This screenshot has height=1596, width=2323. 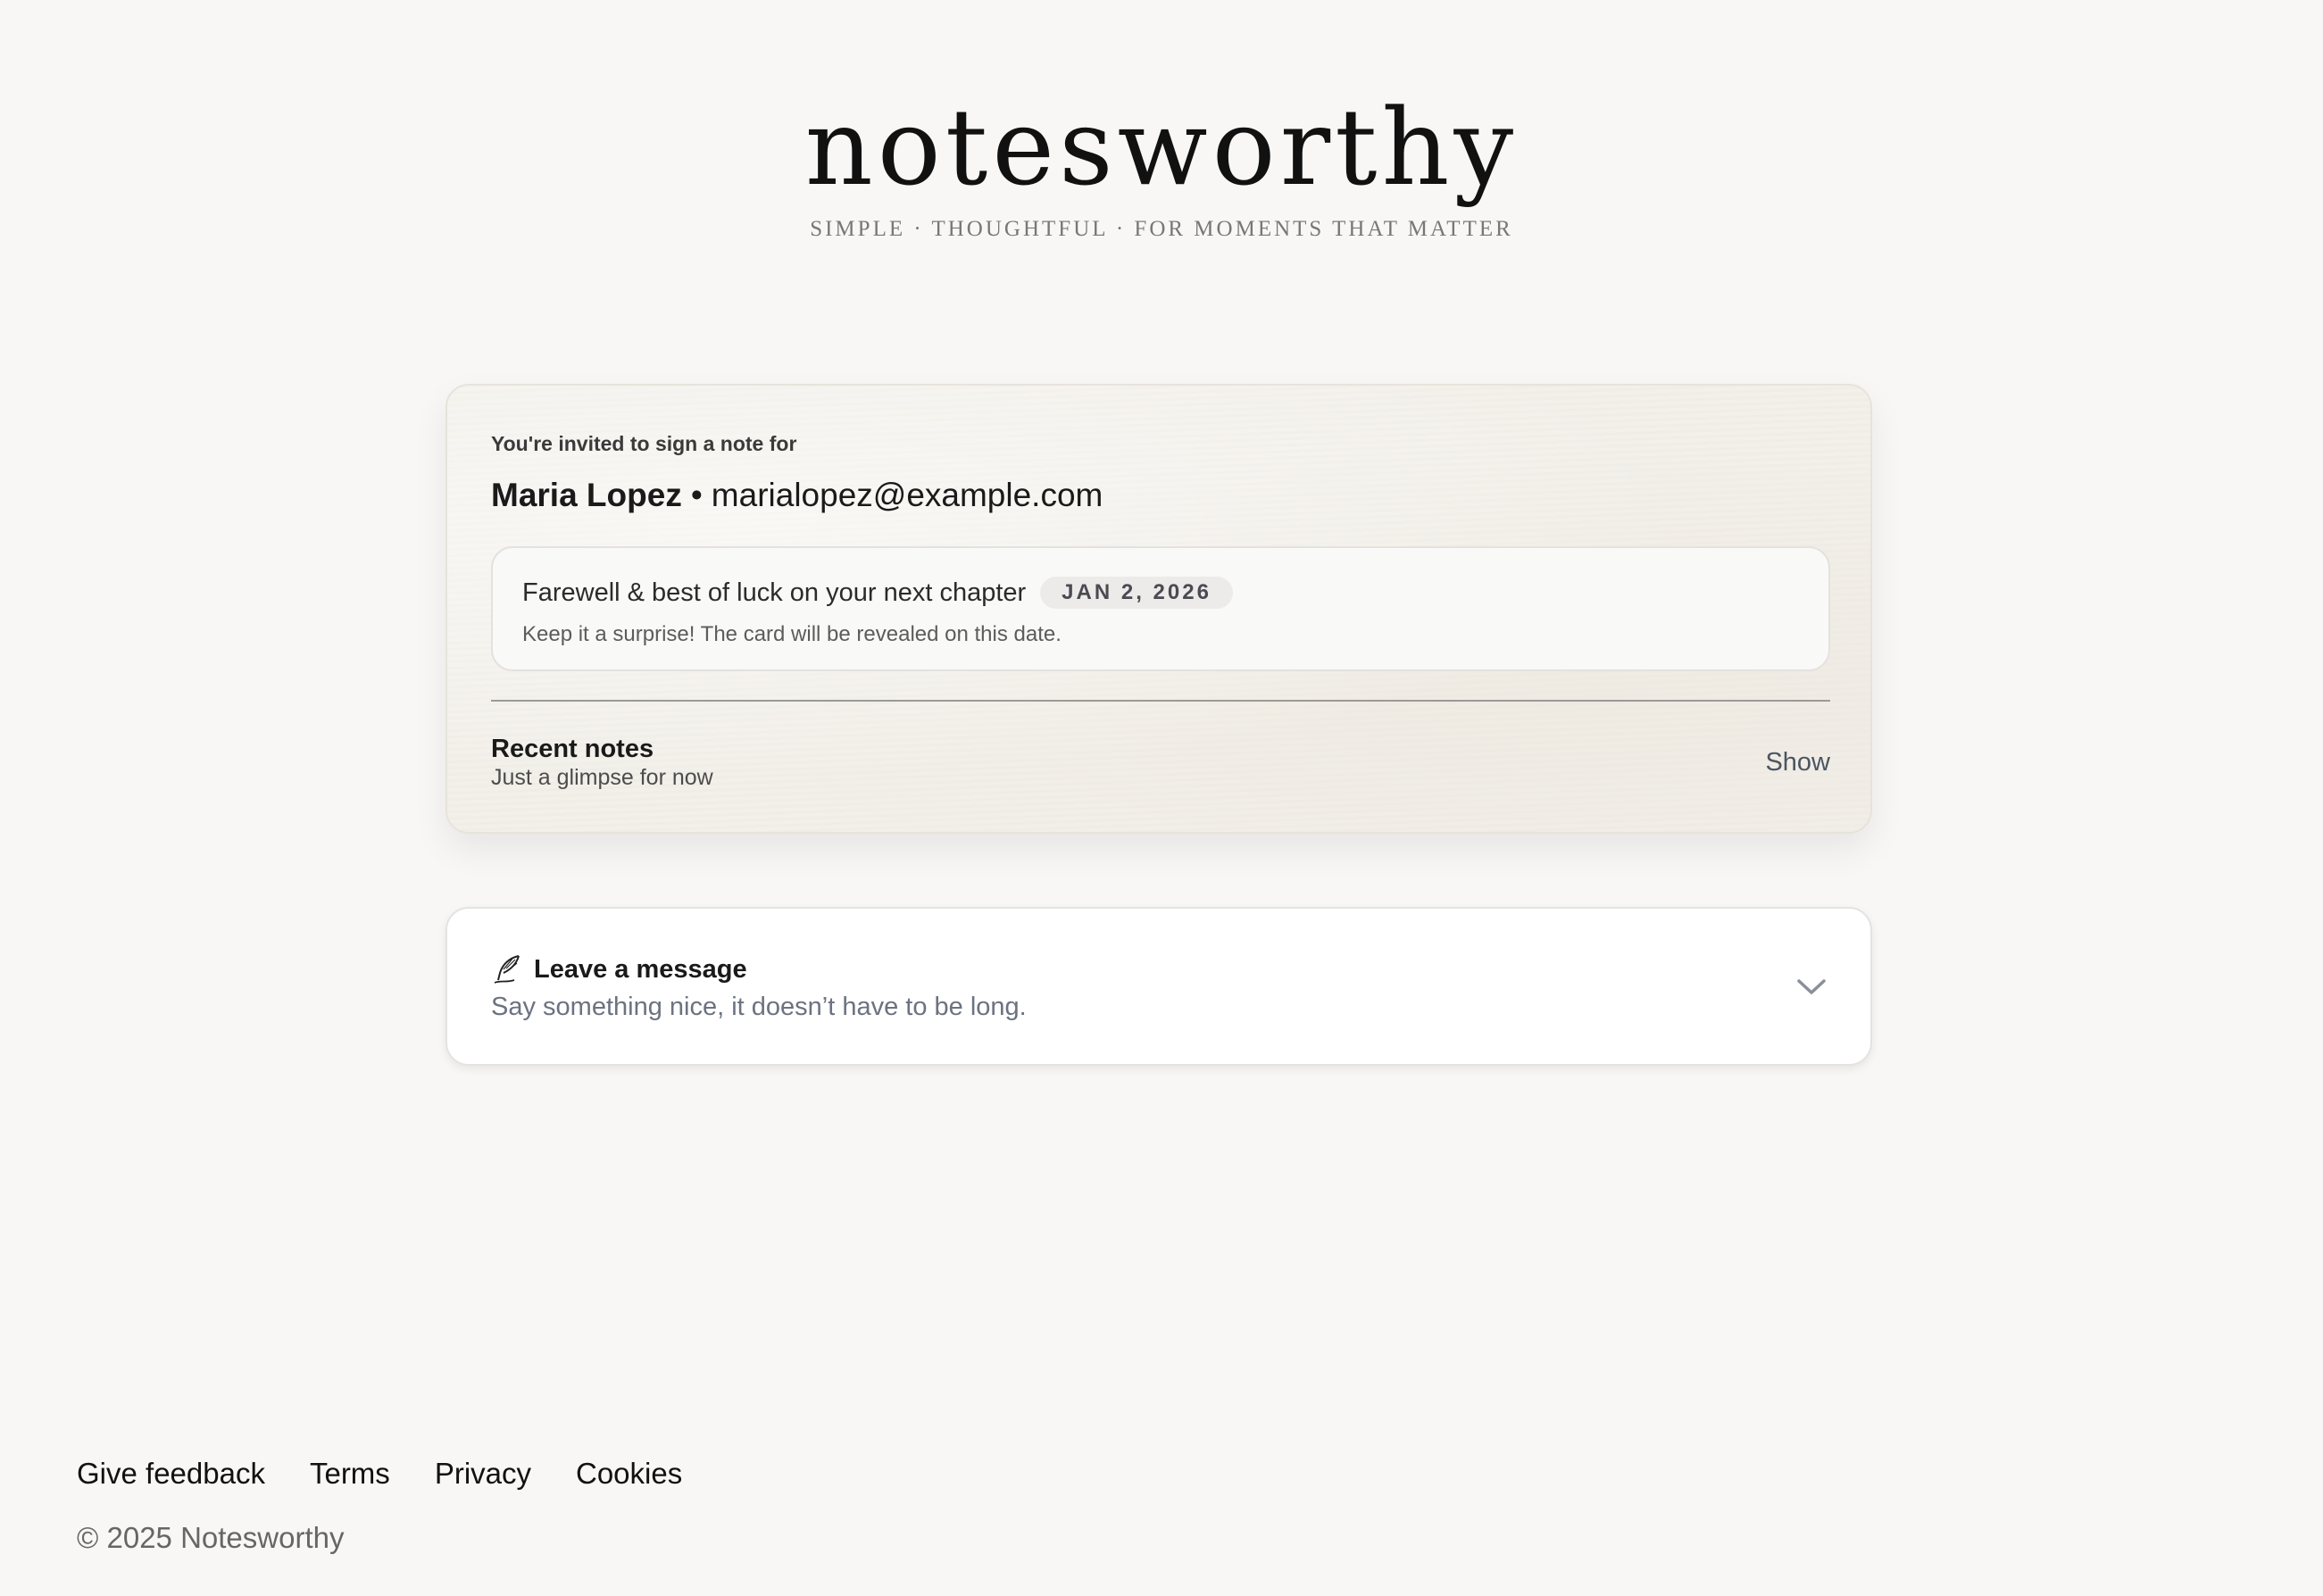 What do you see at coordinates (1136, 593) in the screenshot?
I see `reveal-date-badge: JAN 2, 2026` at bounding box center [1136, 593].